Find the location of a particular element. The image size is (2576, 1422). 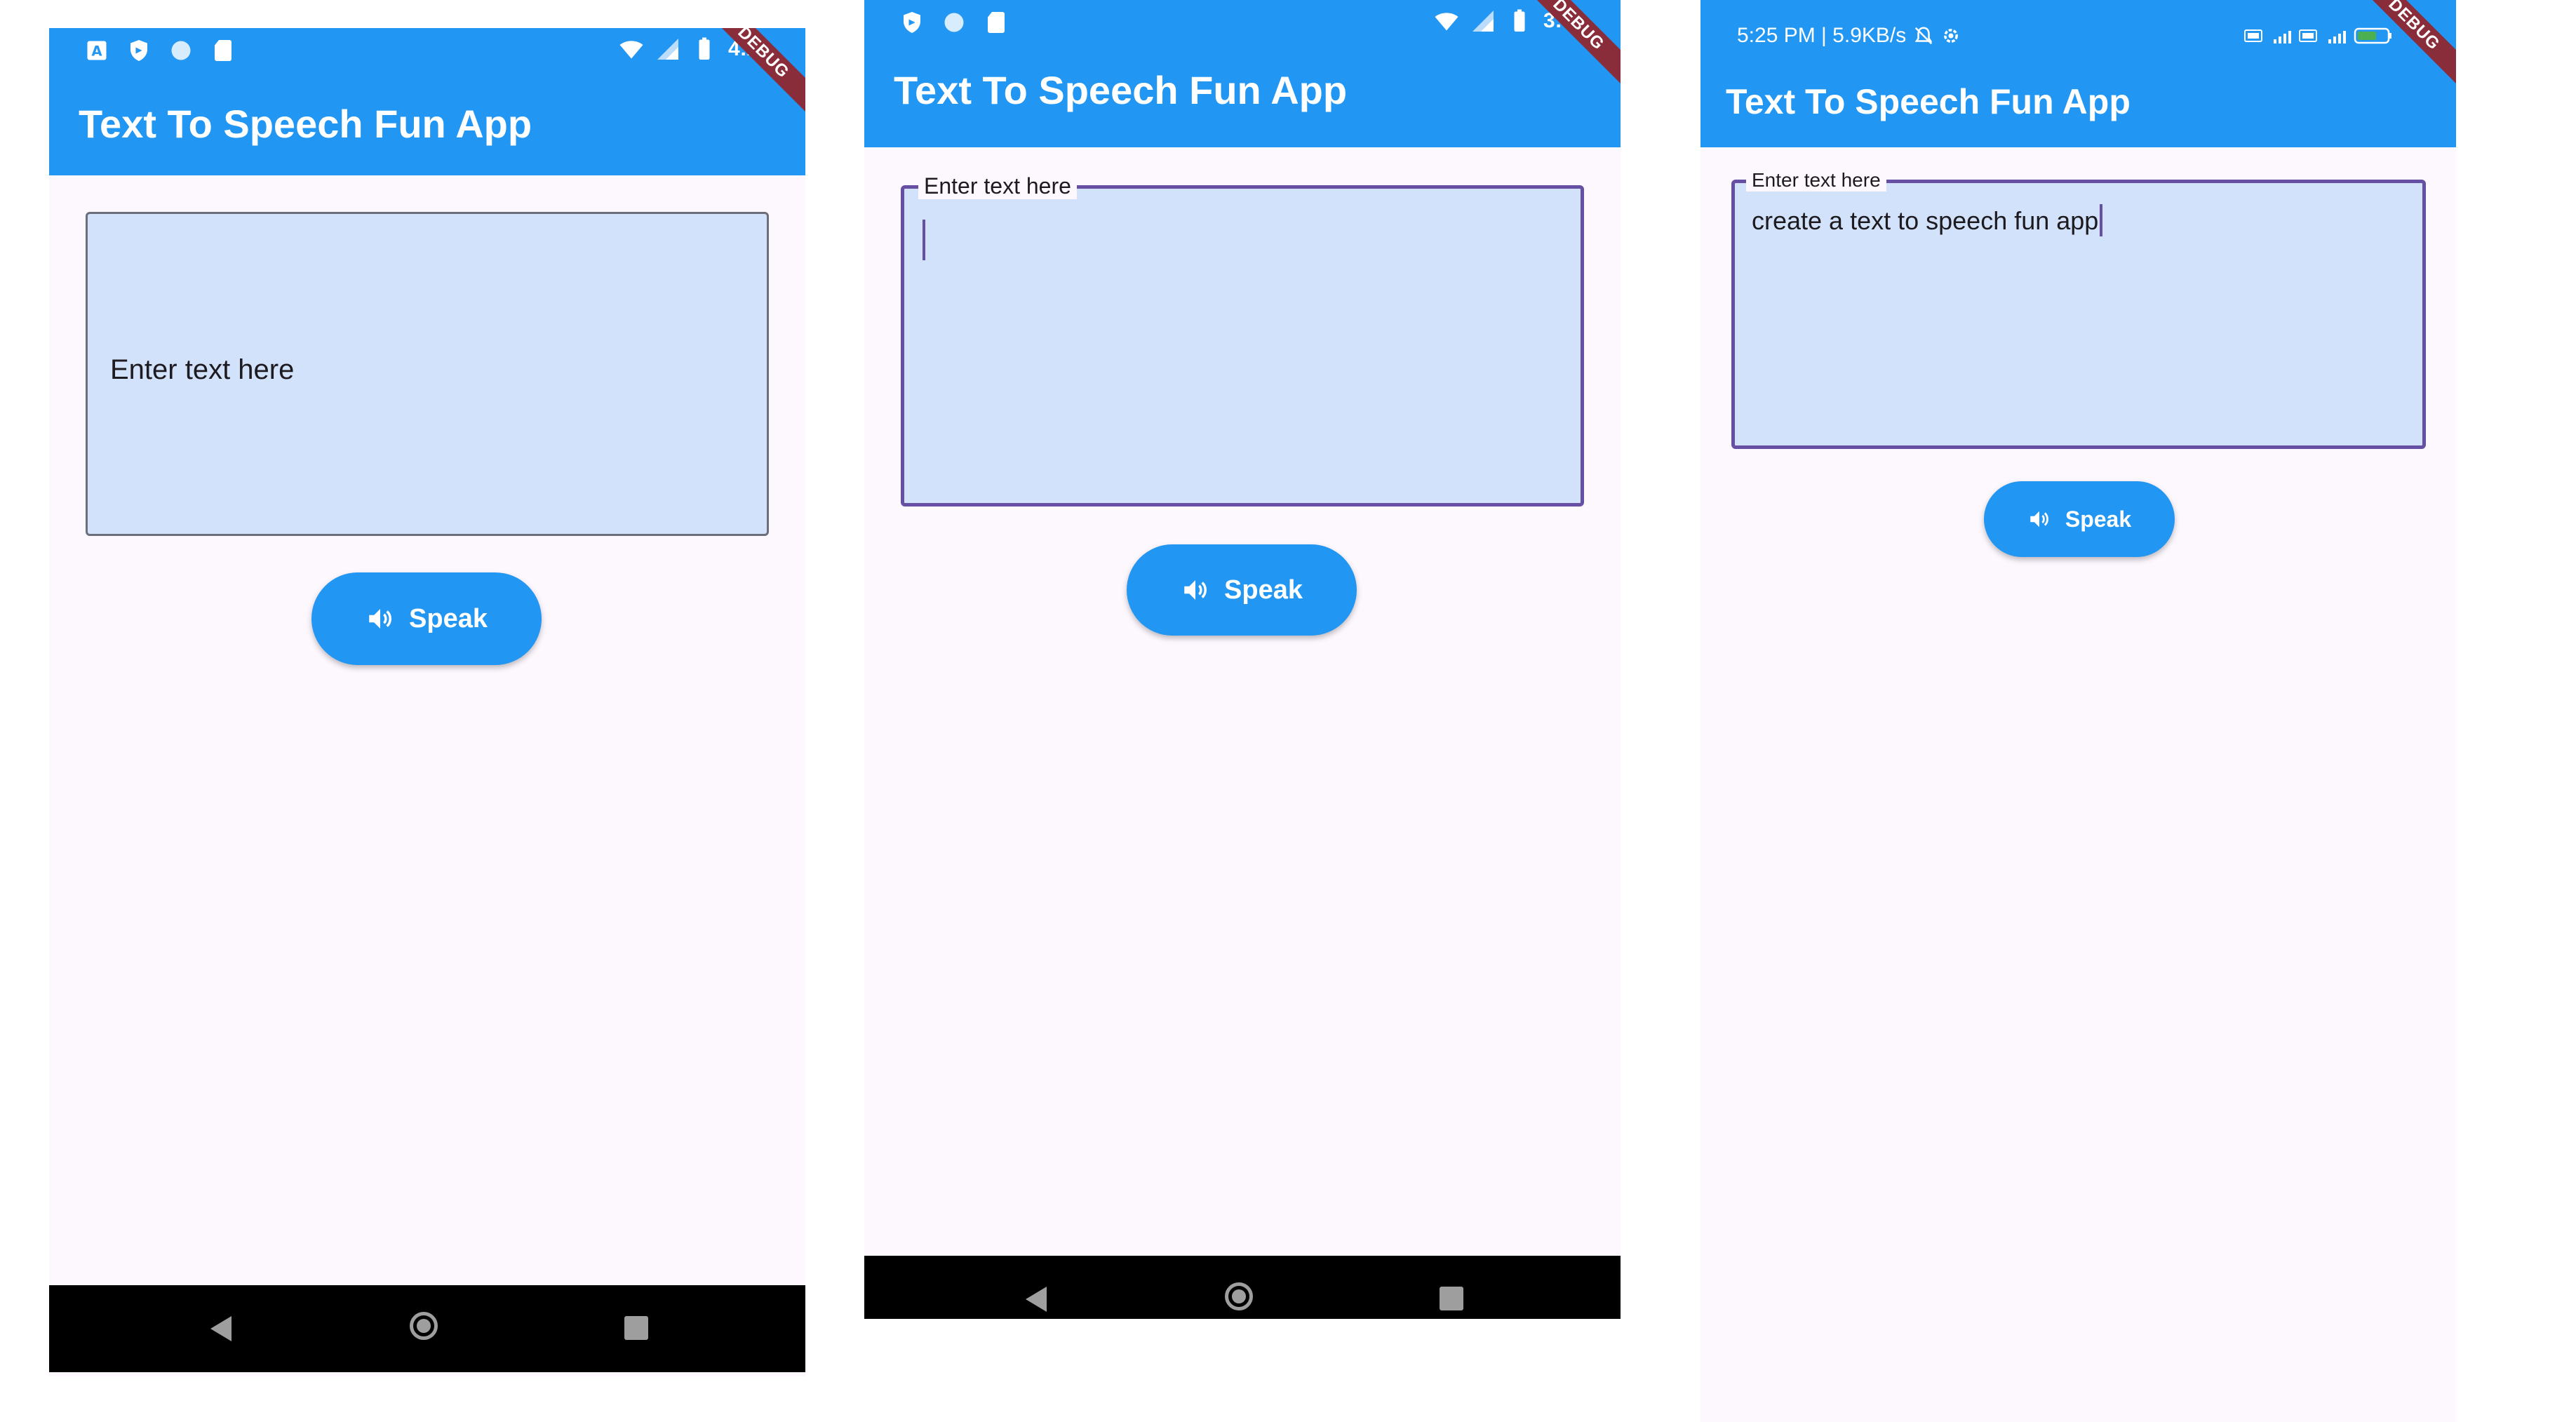

status-bar: A 4:28 is located at coordinates (427, 53).